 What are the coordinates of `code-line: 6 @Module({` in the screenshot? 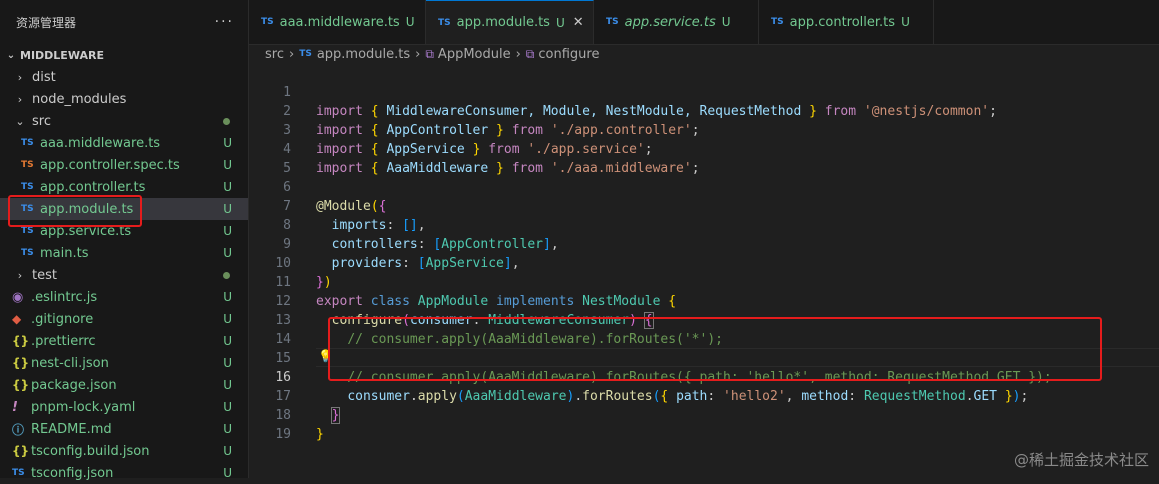 It's located at (335, 197).